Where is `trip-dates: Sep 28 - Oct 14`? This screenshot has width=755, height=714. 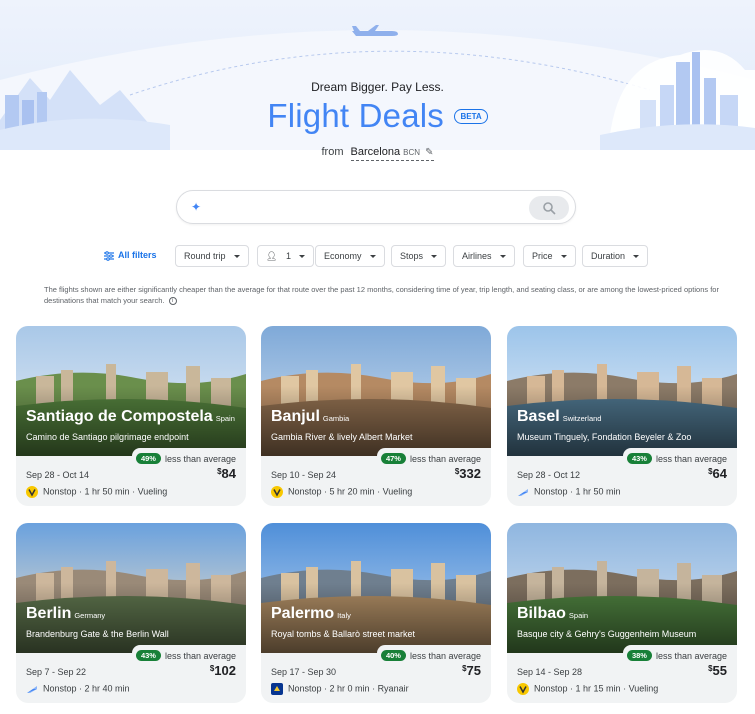
trip-dates: Sep 28 - Oct 14 is located at coordinates (58, 475).